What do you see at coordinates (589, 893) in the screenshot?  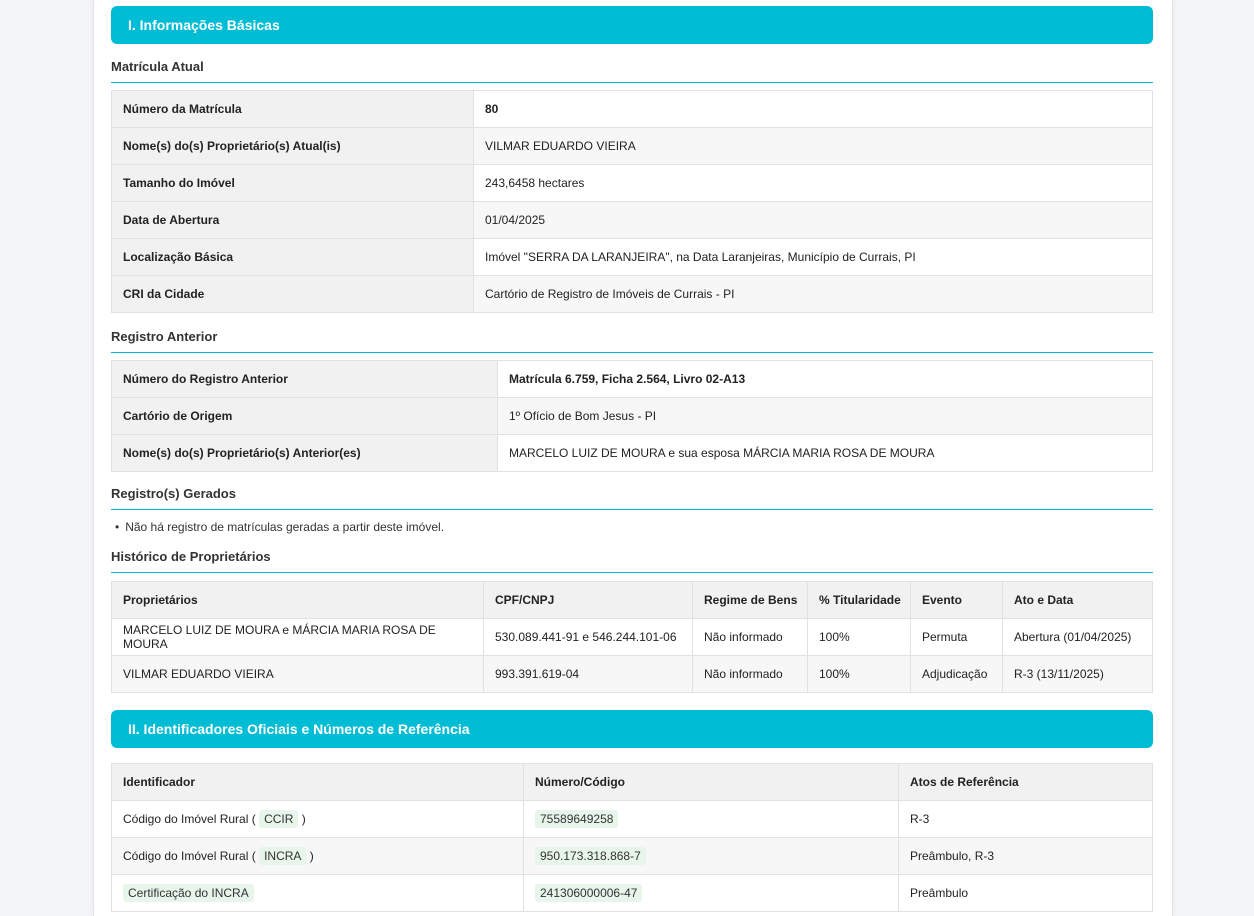 I see `code-tag: 241306000006-47` at bounding box center [589, 893].